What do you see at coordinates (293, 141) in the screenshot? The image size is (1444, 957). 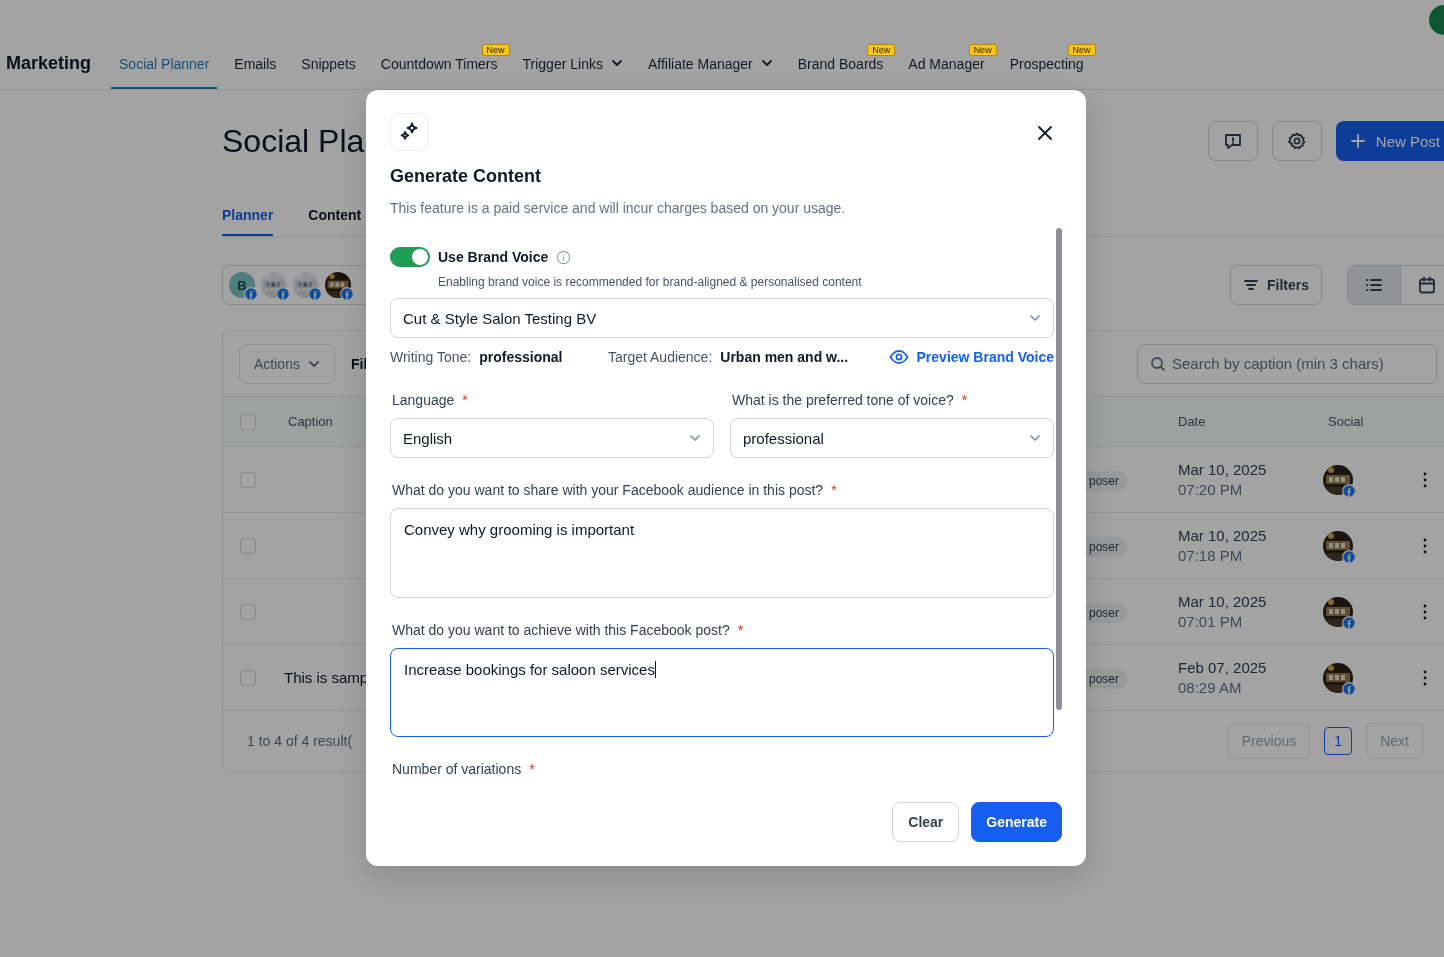 I see `page-title: Social Pla` at bounding box center [293, 141].